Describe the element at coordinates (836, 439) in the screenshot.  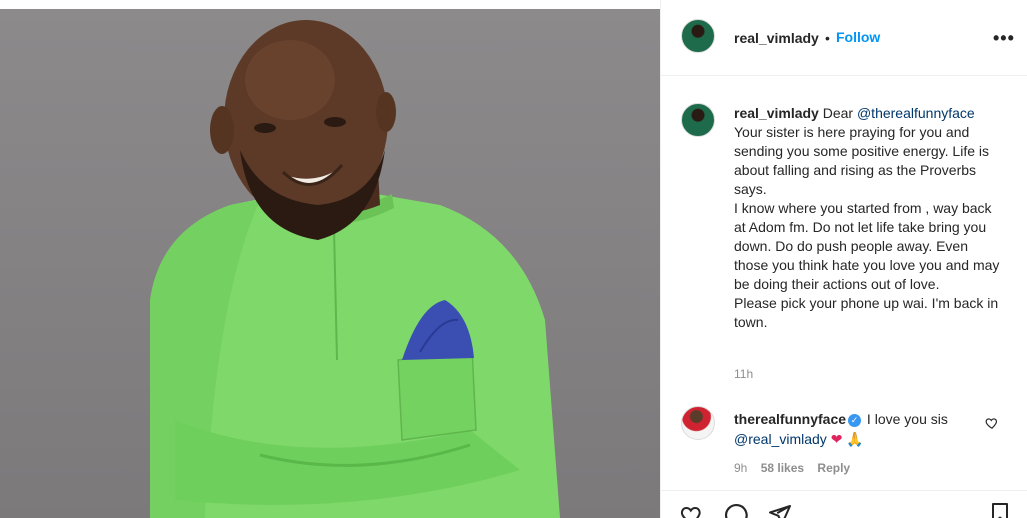
I see `heart-emoji: ❤` at that location.